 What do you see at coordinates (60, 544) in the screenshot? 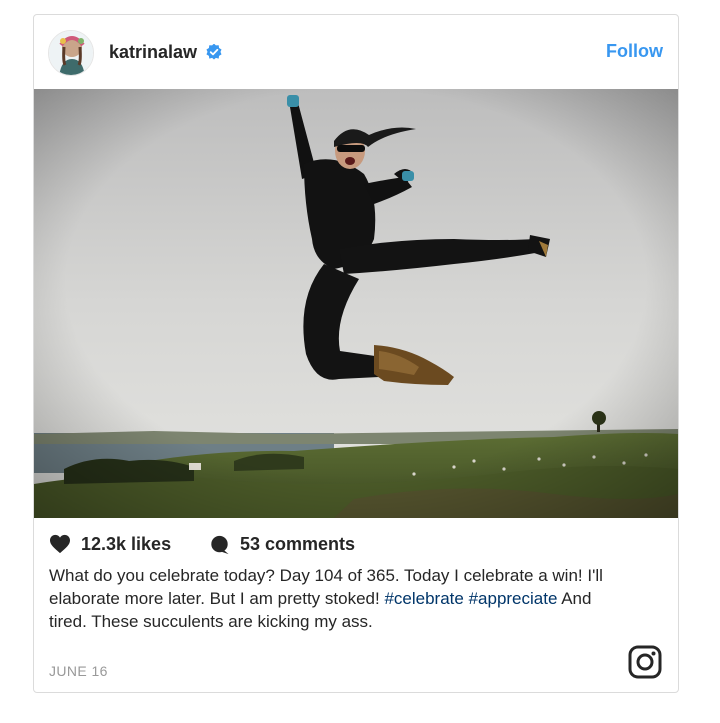
I see `heart-icon` at bounding box center [60, 544].